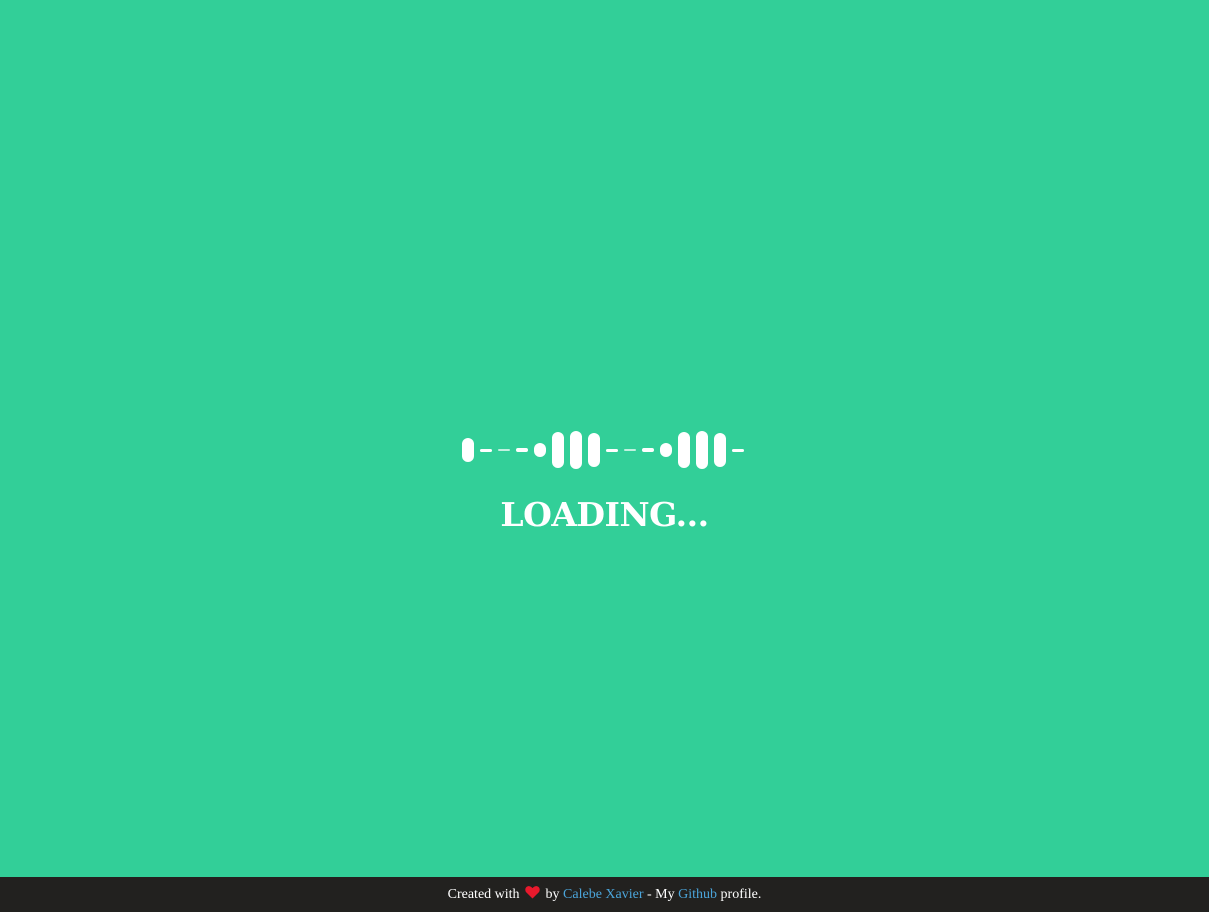 Image resolution: width=1209 pixels, height=912 pixels. I want to click on footer-my: - My, so click(661, 894).